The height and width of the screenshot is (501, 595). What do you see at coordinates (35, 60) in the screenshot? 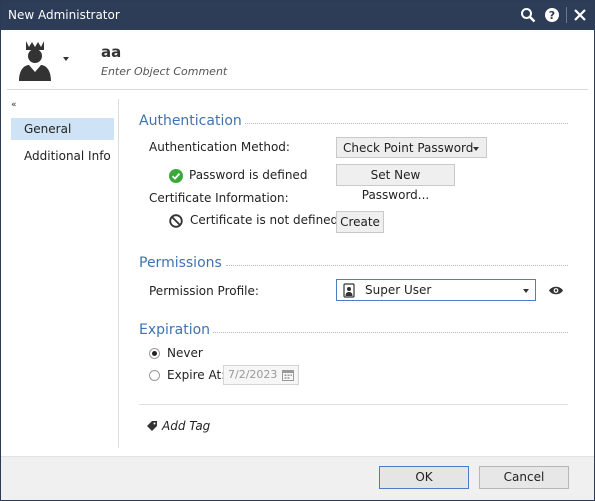
I see `administrator-icon` at bounding box center [35, 60].